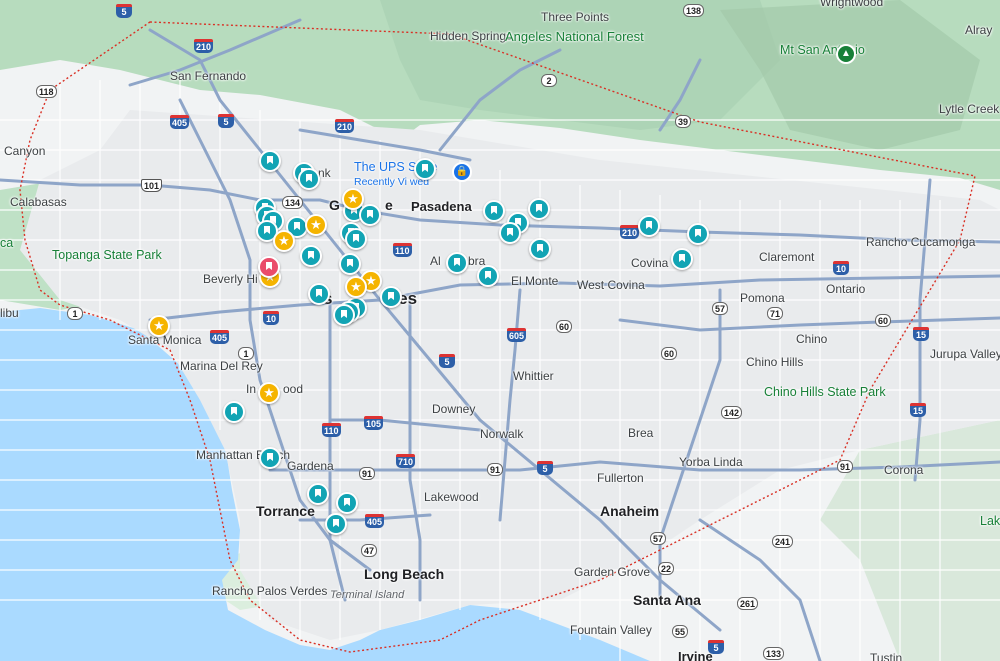 The image size is (1000, 661). Describe the element at coordinates (921, 334) in the screenshot. I see `interstate-15-shield: 15` at that location.